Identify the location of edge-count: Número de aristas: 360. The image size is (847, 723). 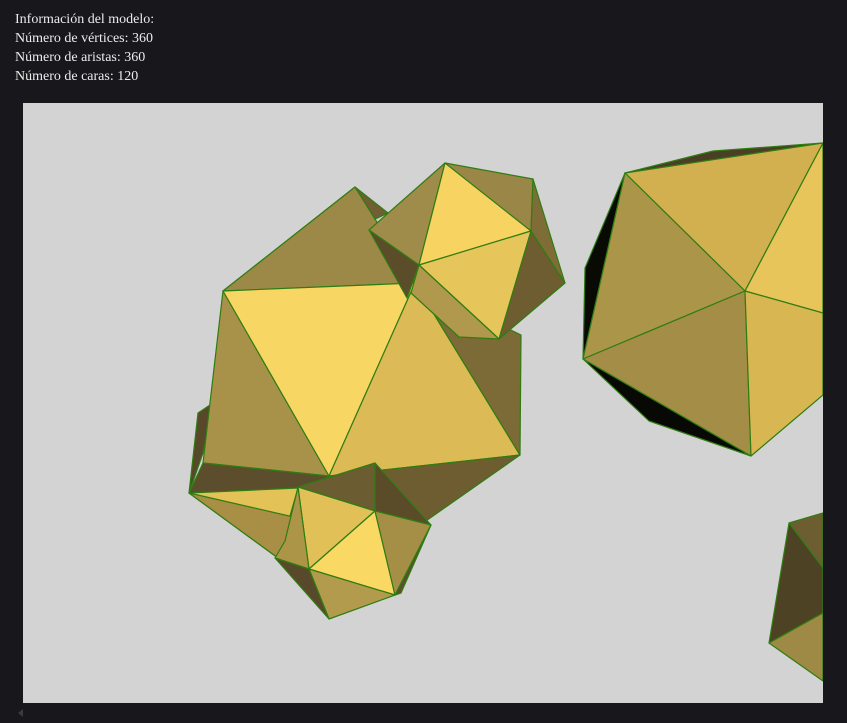
(80, 57).